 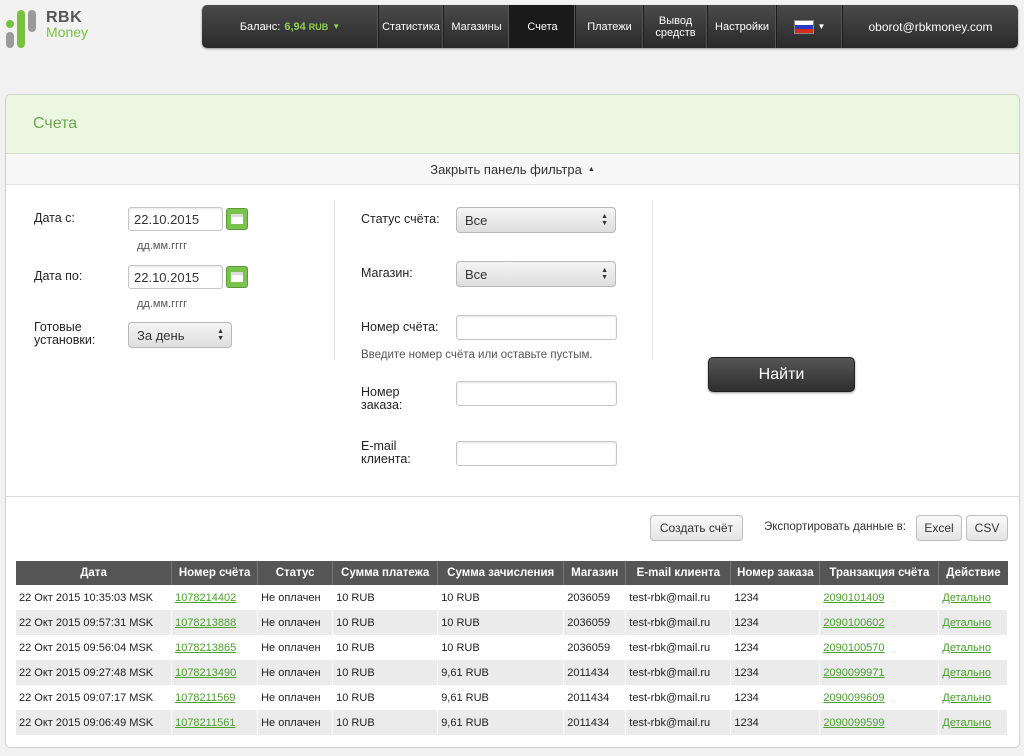 I want to click on nav-item-settings: Настройки, so click(x=742, y=26).